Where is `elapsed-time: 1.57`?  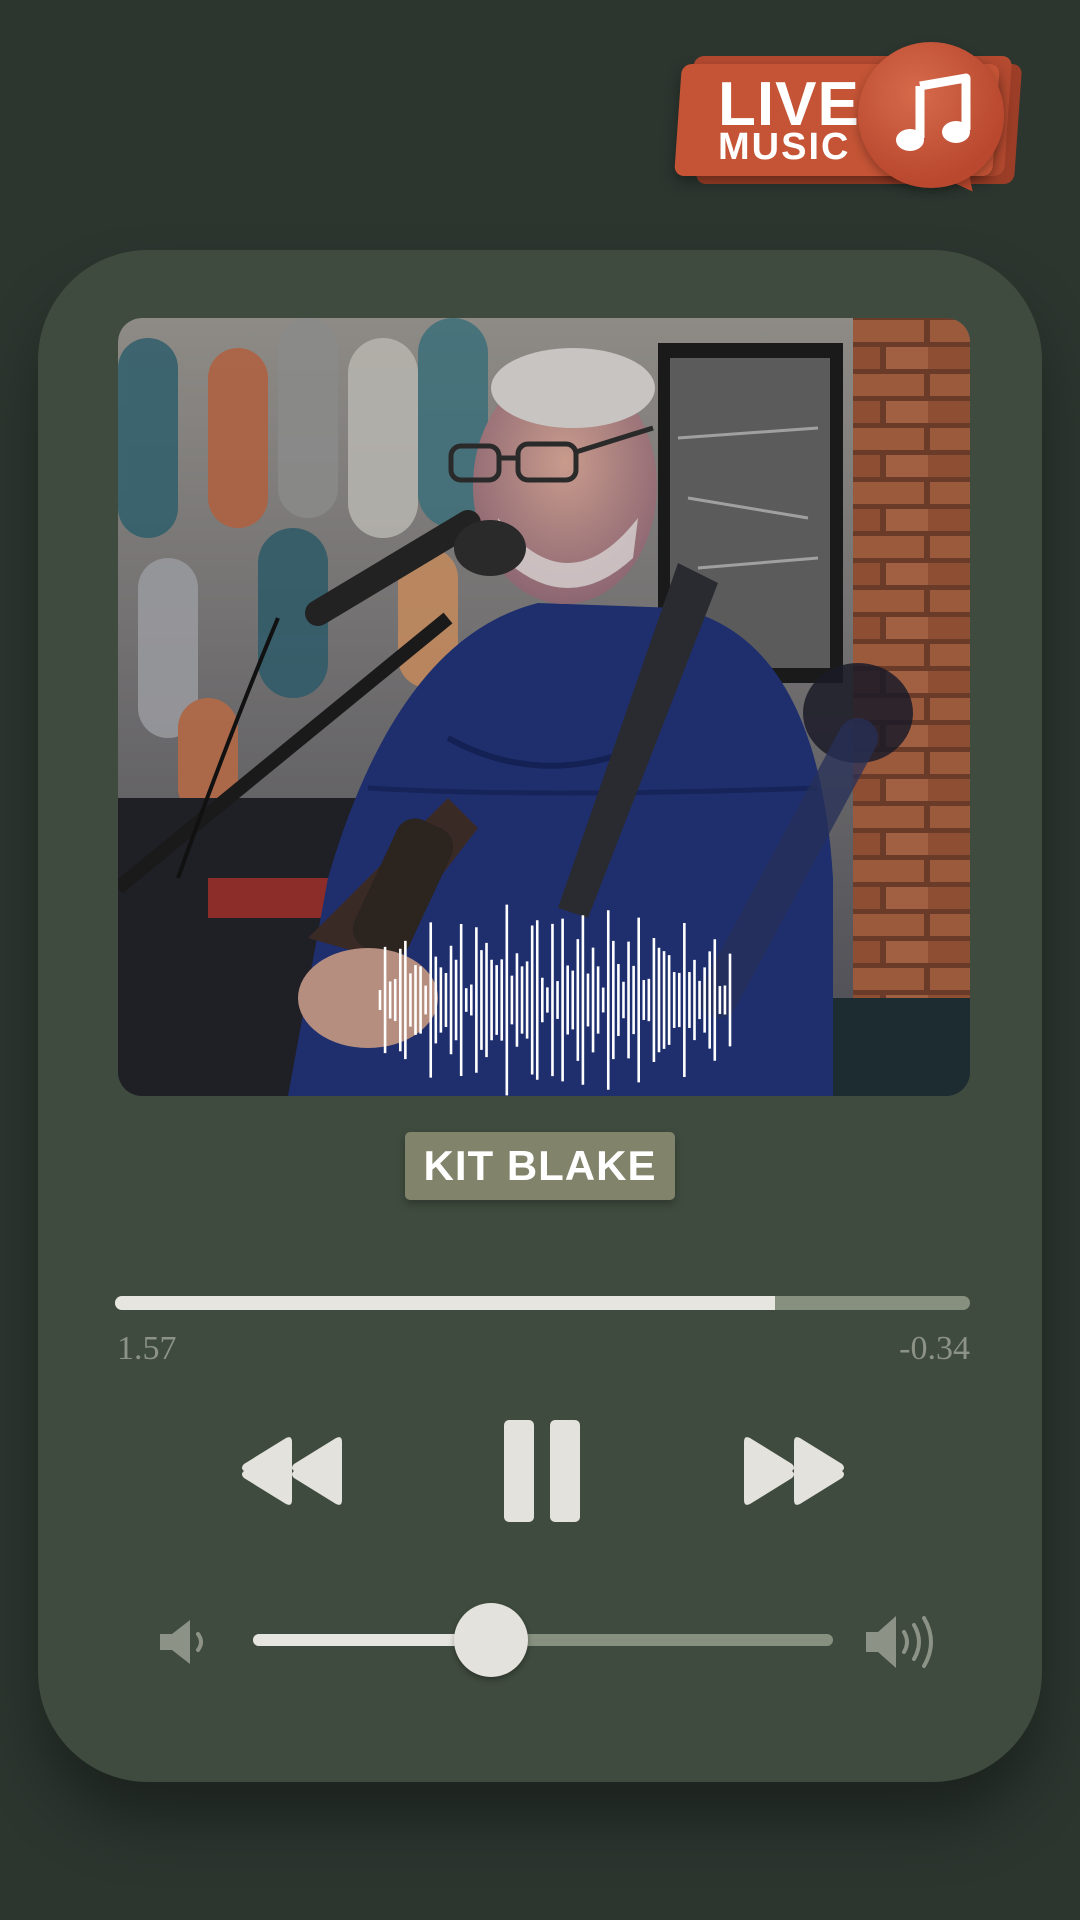 elapsed-time: 1.57 is located at coordinates (147, 1348).